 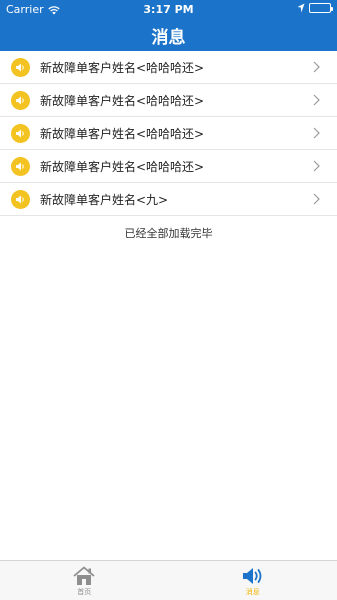 I want to click on tab-messages-label: 消息, so click(x=252, y=592).